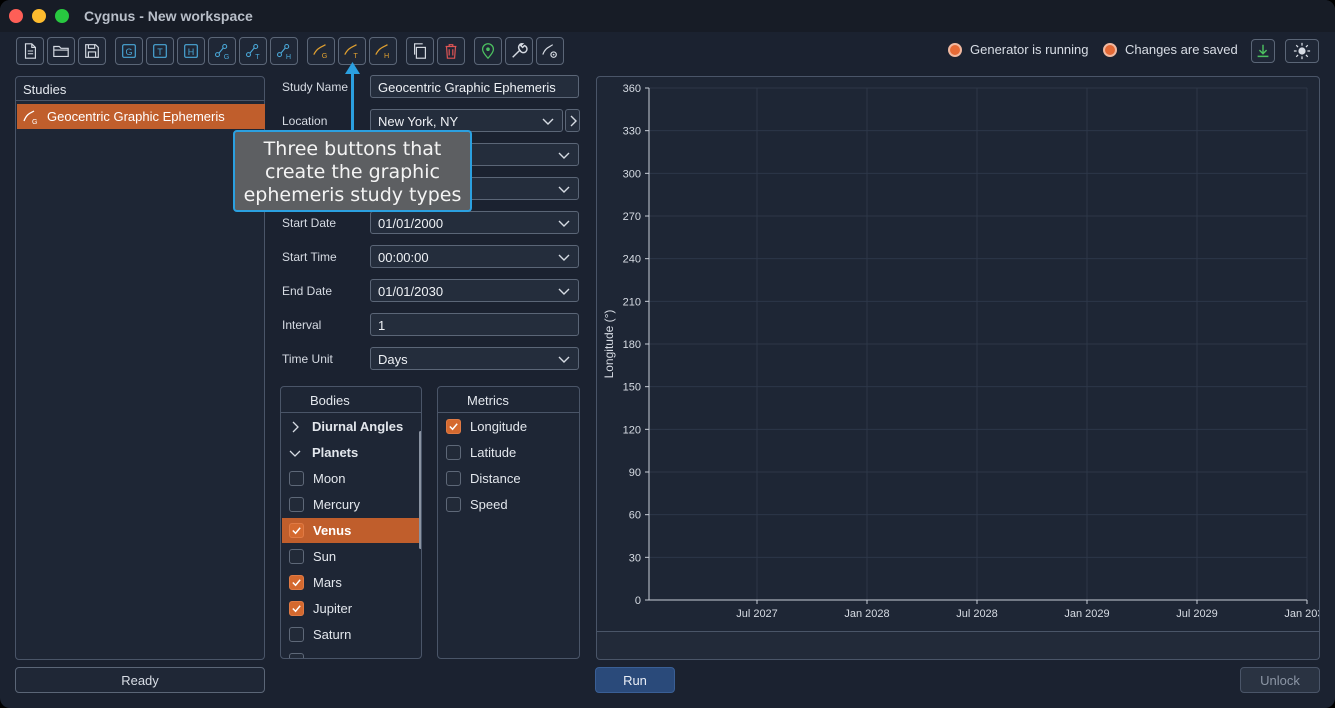 The height and width of the screenshot is (708, 1335). What do you see at coordinates (140, 89) in the screenshot?
I see `studies-header: Studies` at bounding box center [140, 89].